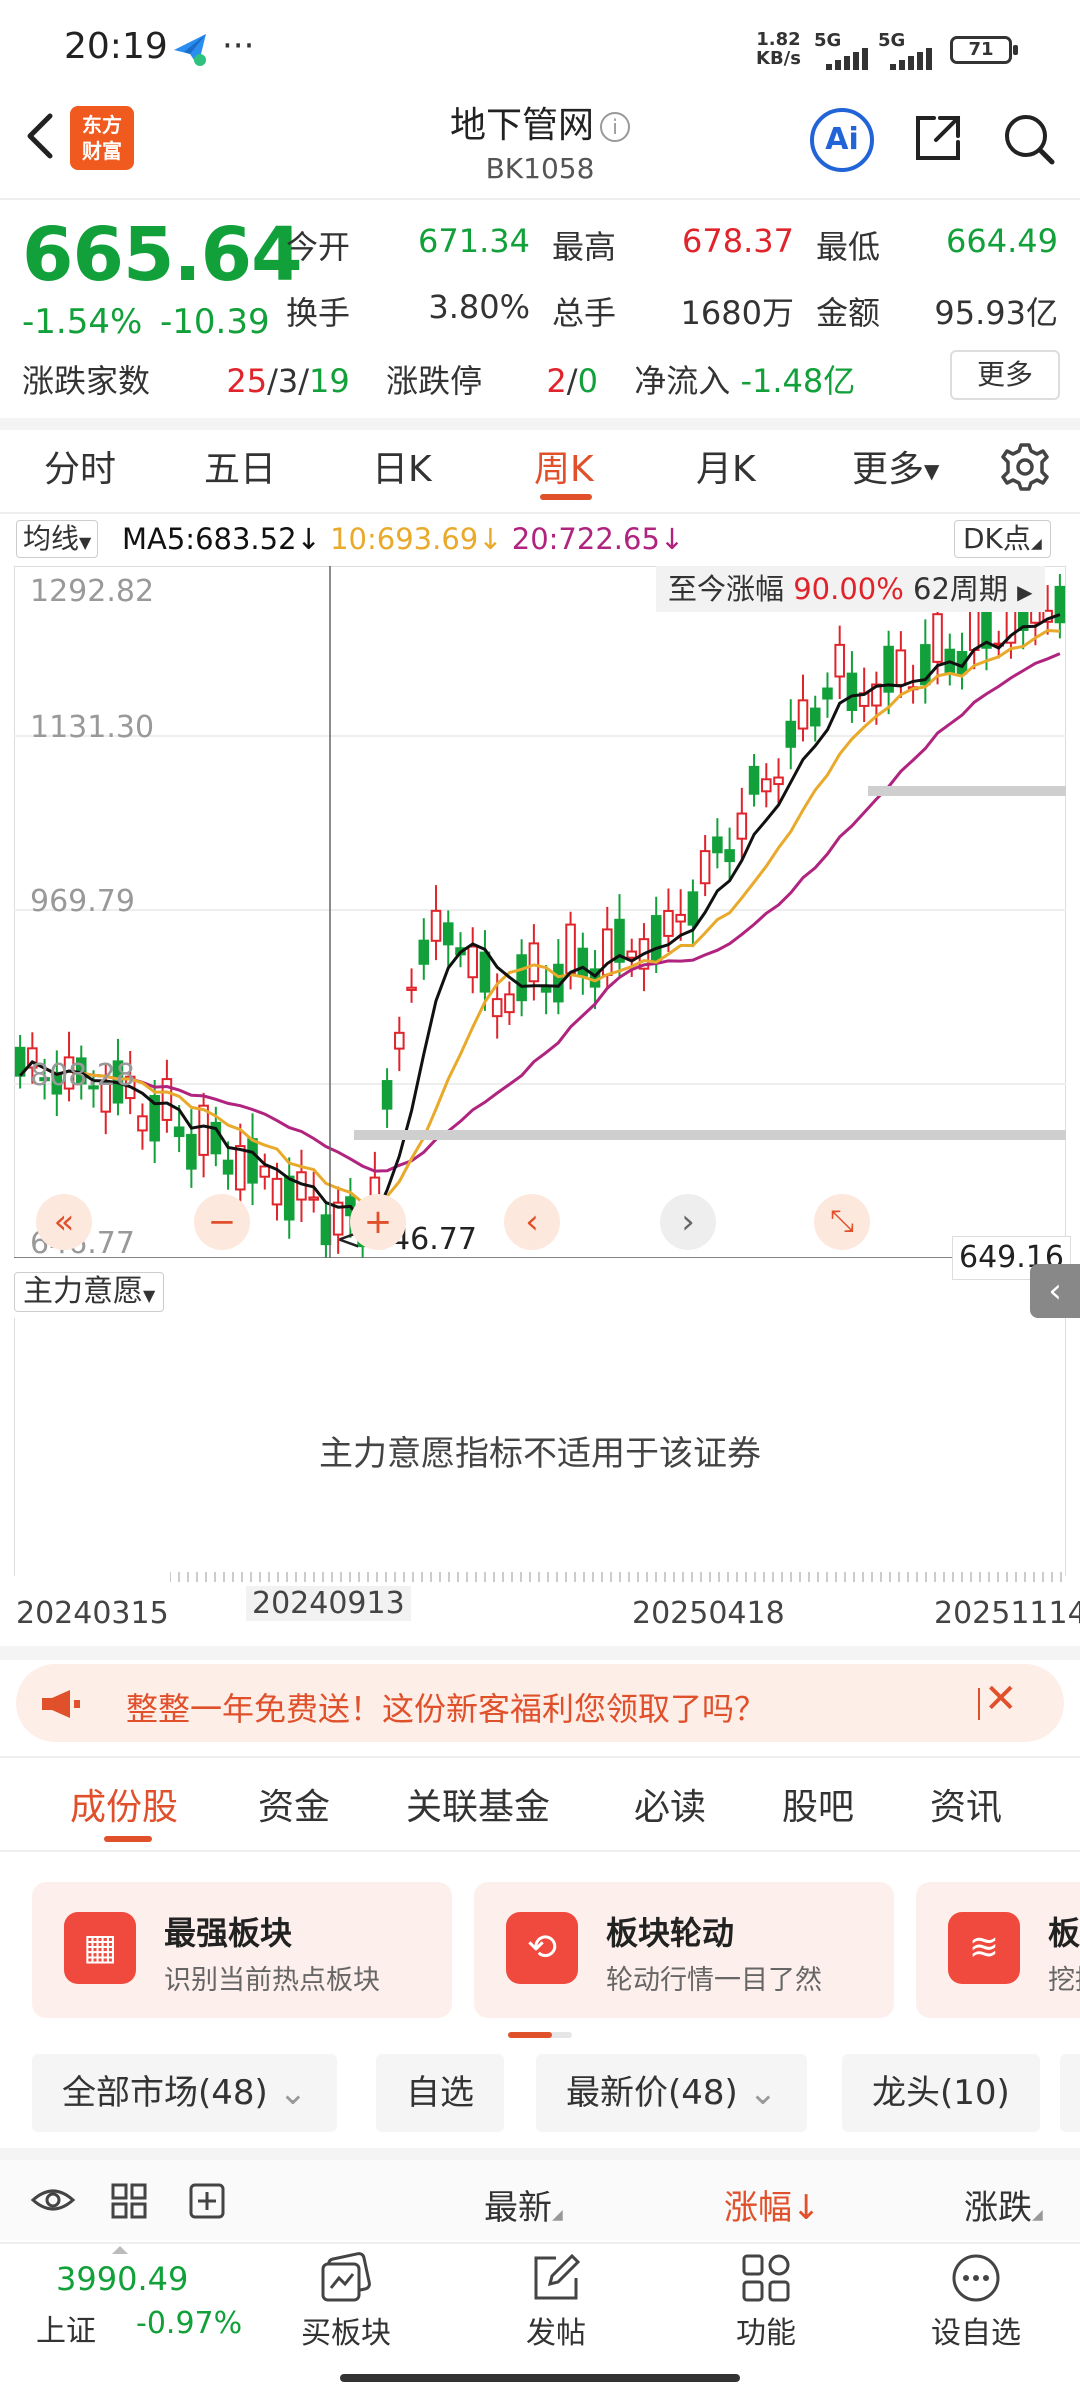 This screenshot has height=2400, width=1080. Describe the element at coordinates (976, 2333) in the screenshot. I see `nav-label: 设自选` at that location.